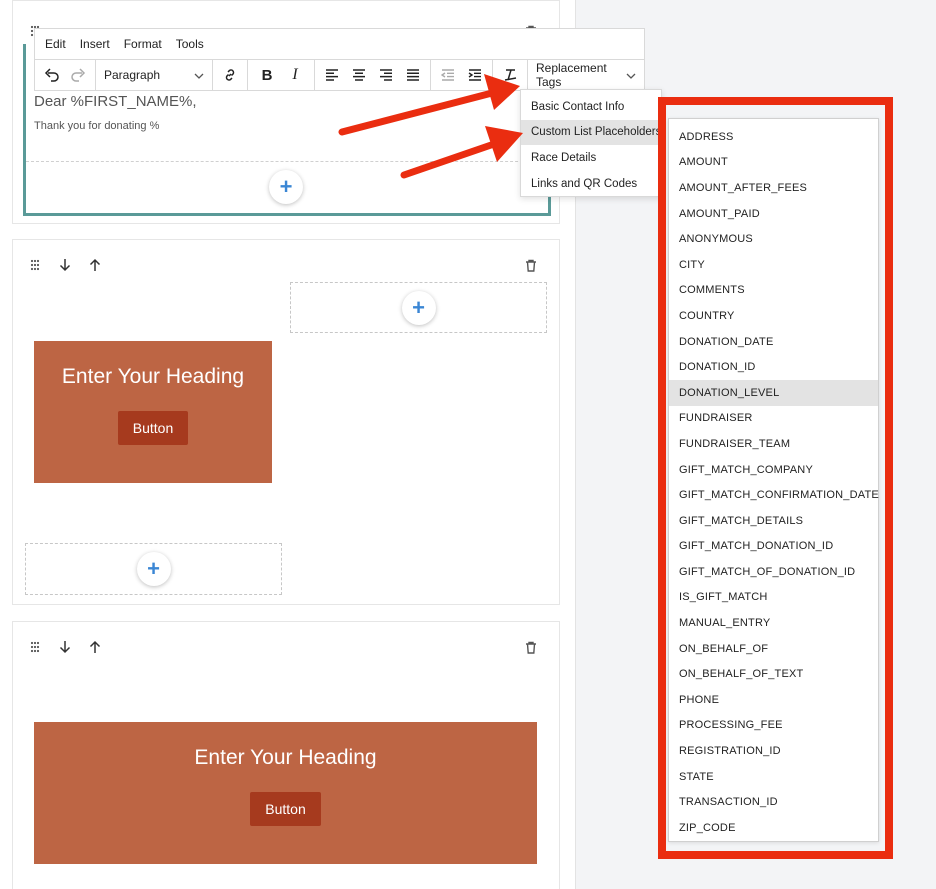  I want to click on align-left-icon, so click(332, 75).